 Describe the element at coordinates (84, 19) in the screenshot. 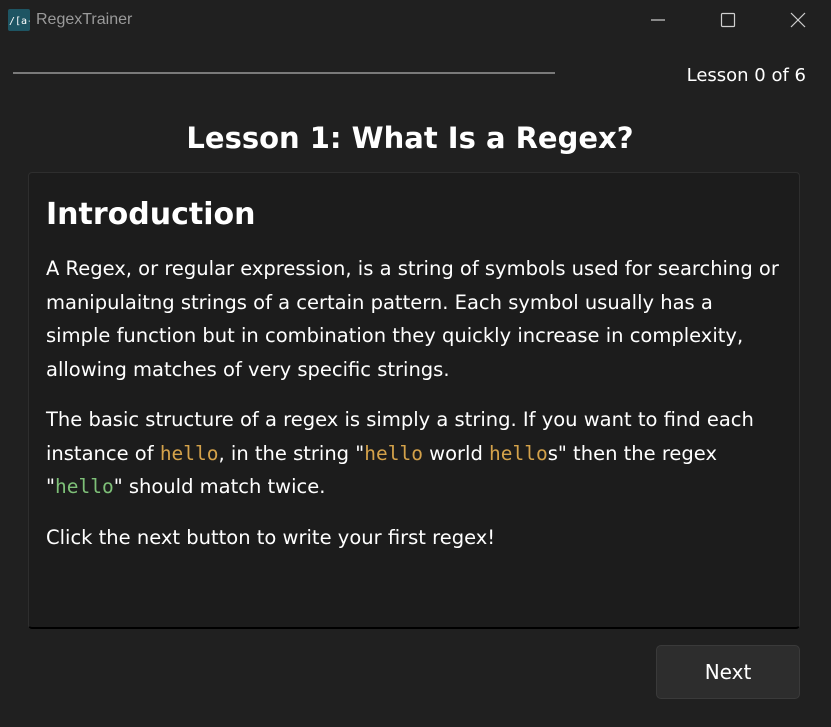

I see `window-title: RegexTrainer` at that location.